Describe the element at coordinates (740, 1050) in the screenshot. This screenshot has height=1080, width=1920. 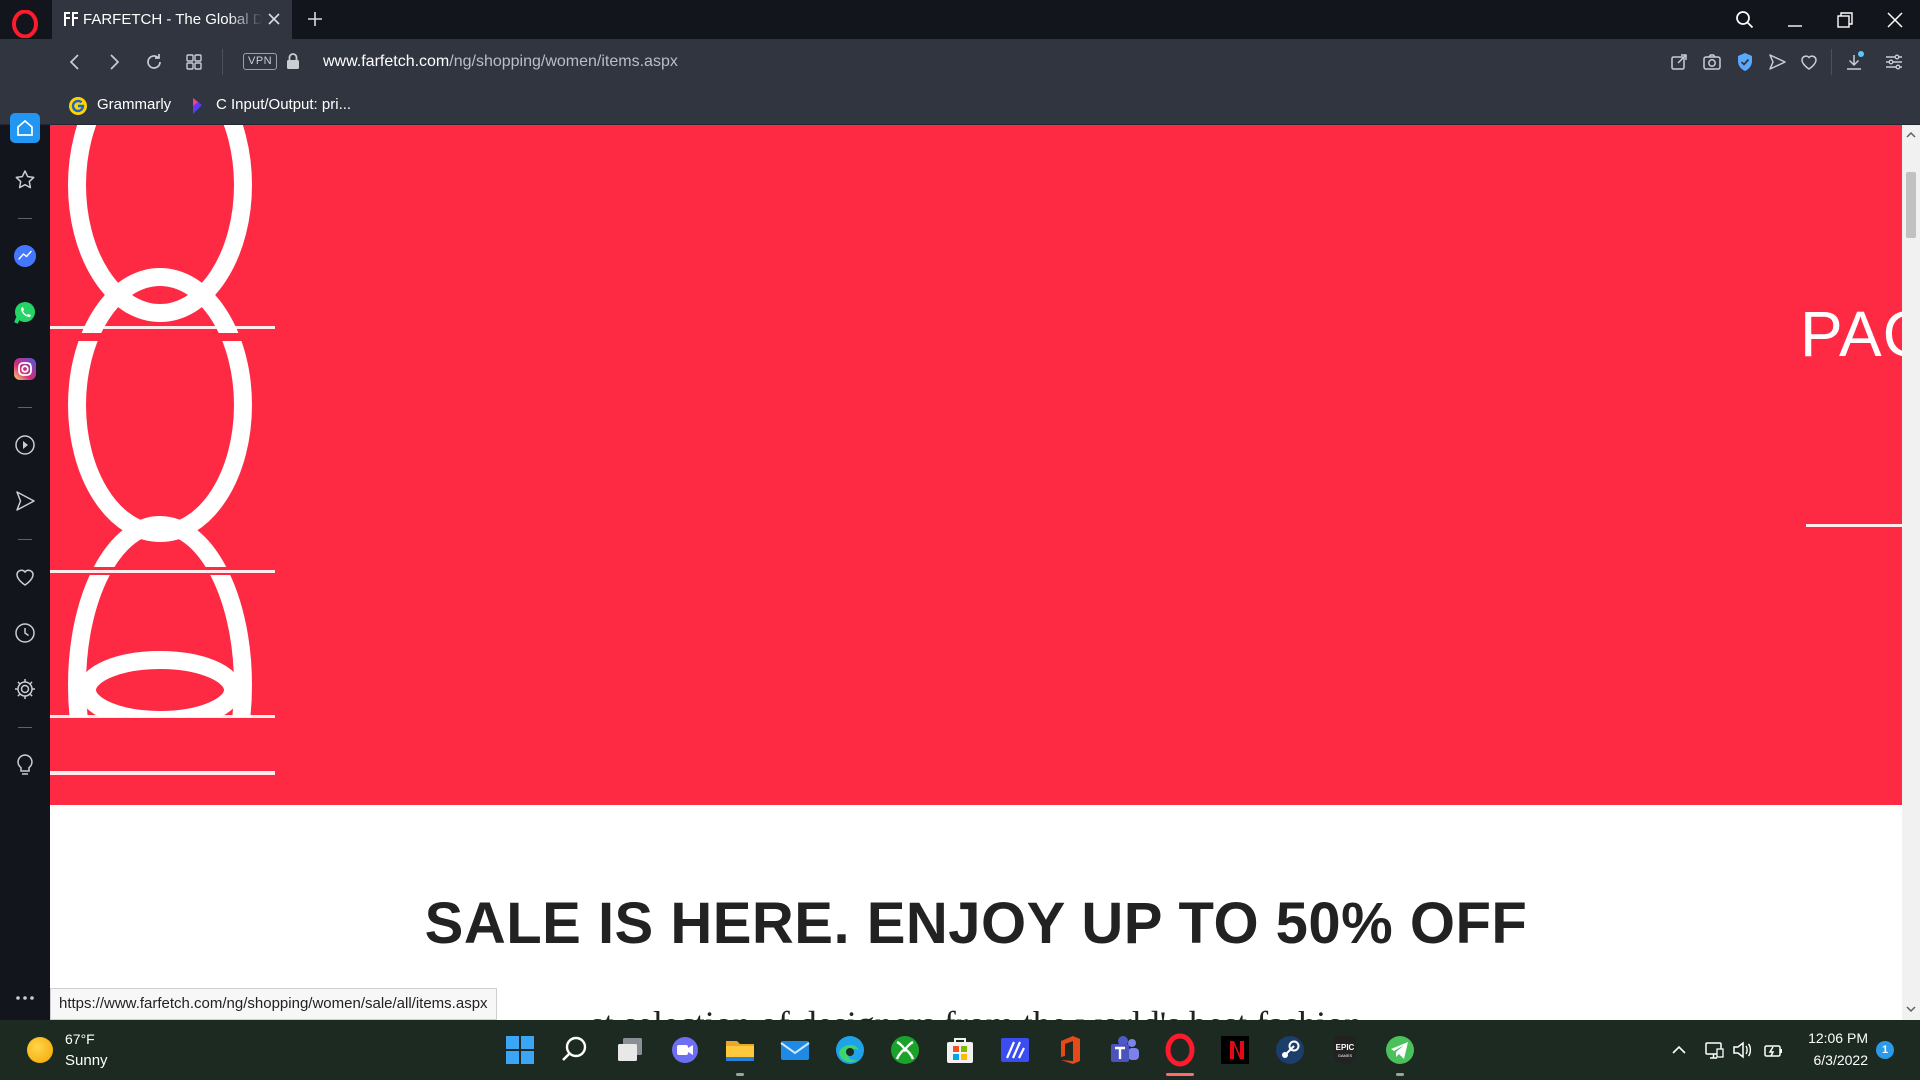
I see `file-explorer-icon` at that location.